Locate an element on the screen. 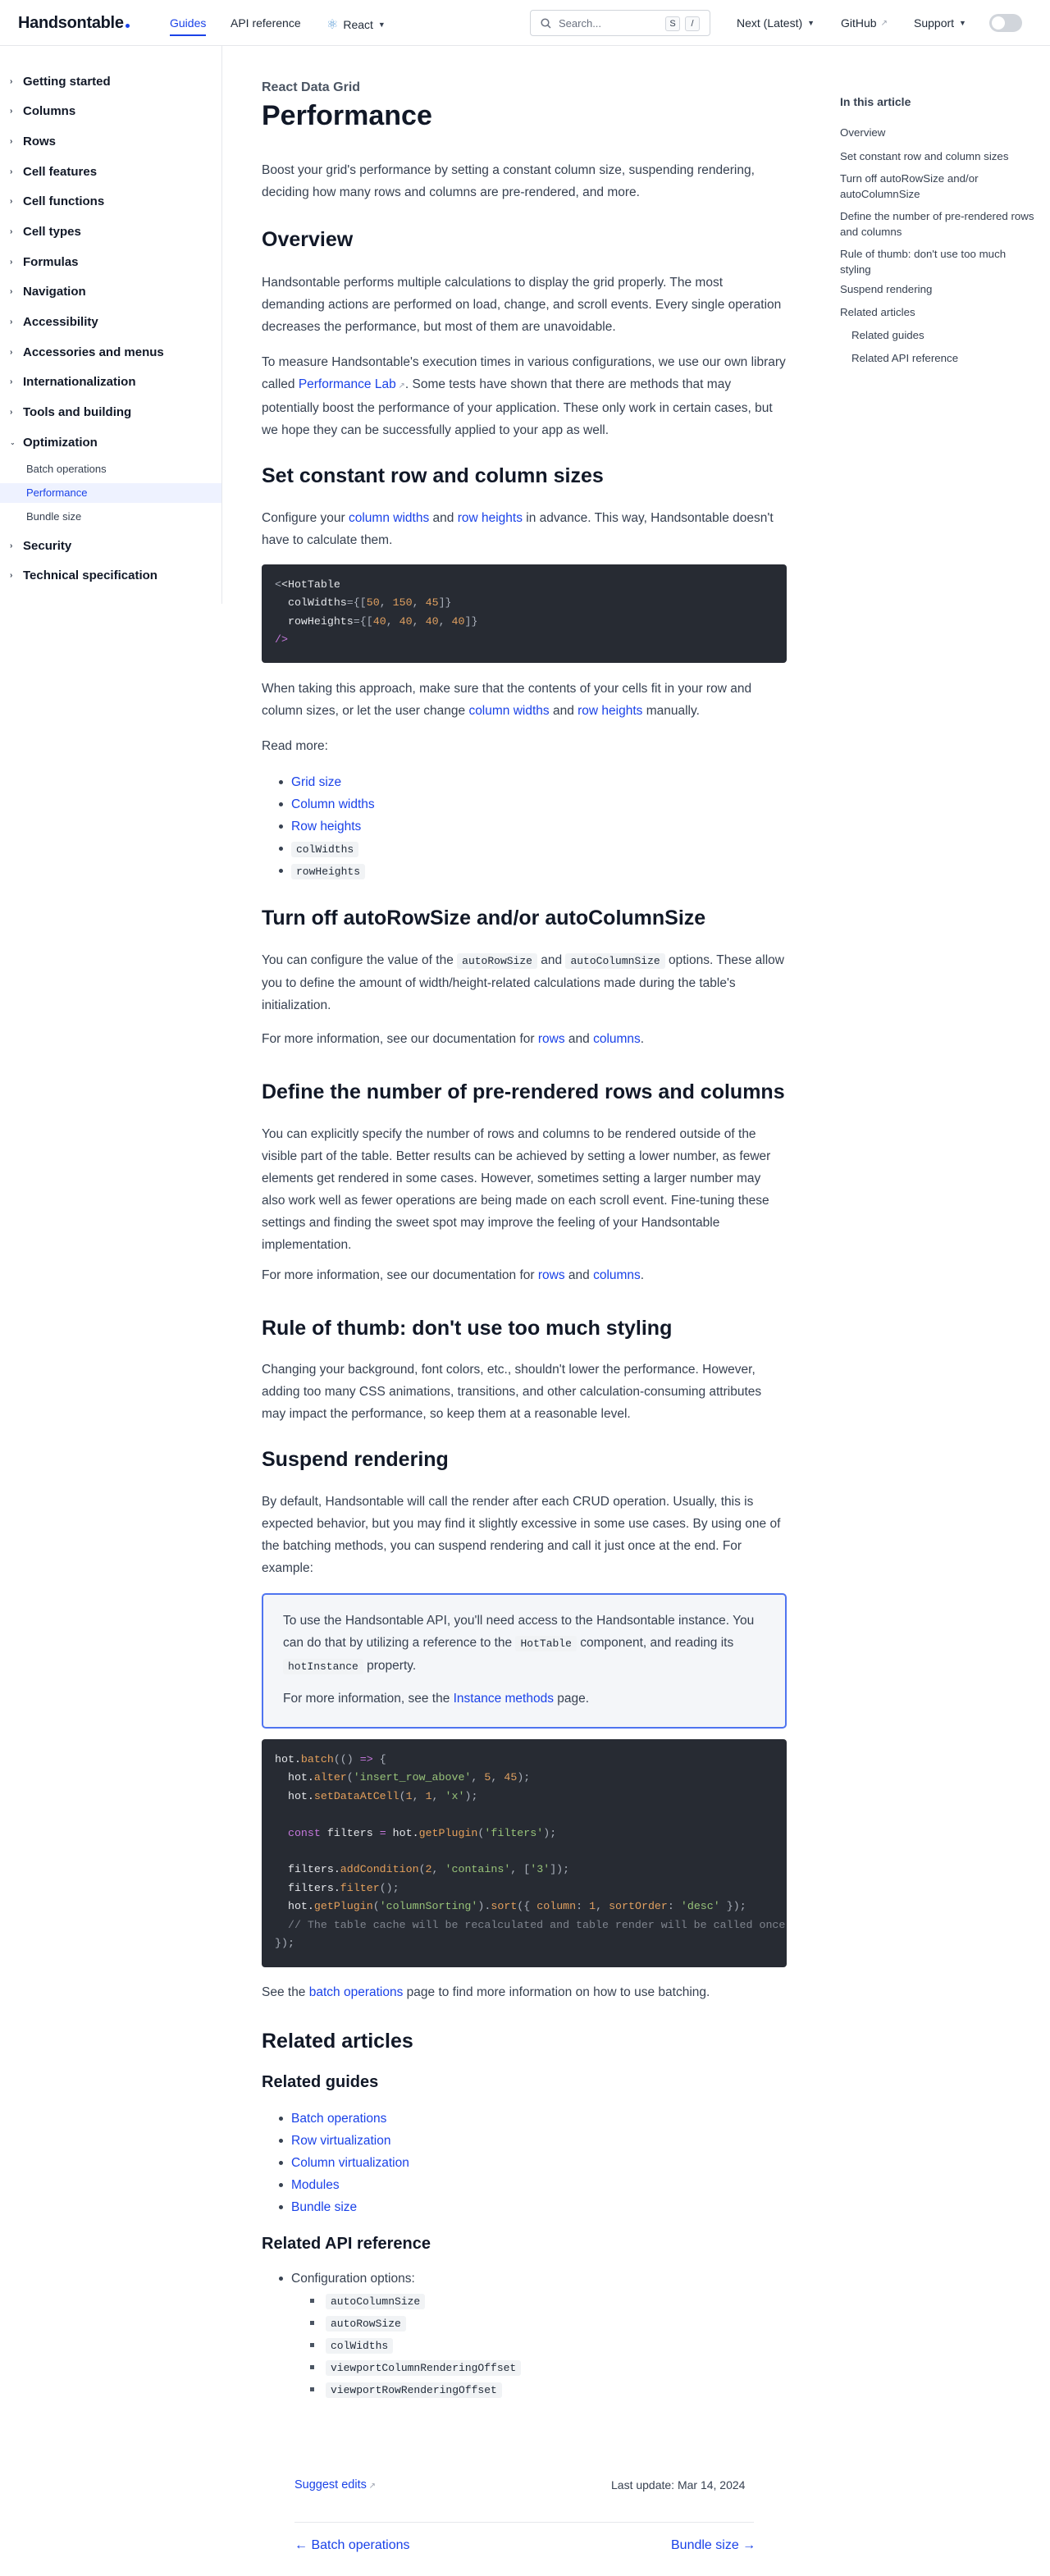 This screenshot has height=2576, width=1050. sidebar-item-cell-types: › Cell types is located at coordinates (110, 231).